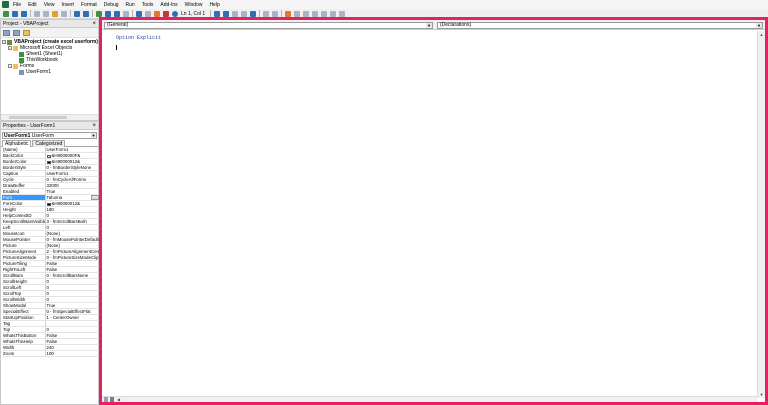 The image size is (768, 405). I want to click on toggle-bookmark-icon, so click(315, 13).